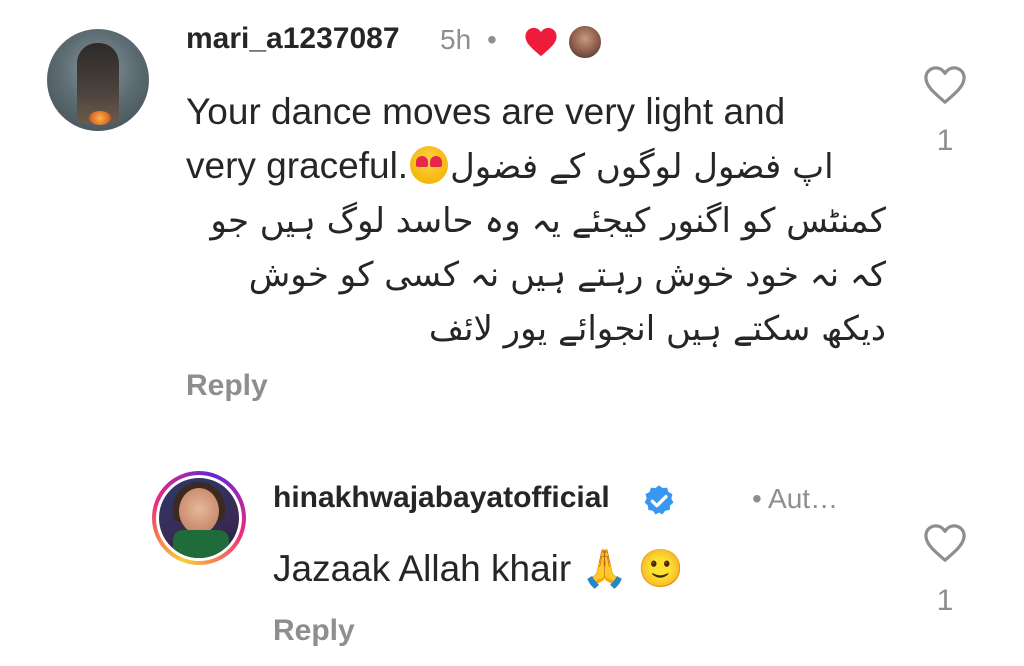 The image size is (1024, 666). What do you see at coordinates (945, 111) in the screenshot?
I see `comment-like-group: 1` at bounding box center [945, 111].